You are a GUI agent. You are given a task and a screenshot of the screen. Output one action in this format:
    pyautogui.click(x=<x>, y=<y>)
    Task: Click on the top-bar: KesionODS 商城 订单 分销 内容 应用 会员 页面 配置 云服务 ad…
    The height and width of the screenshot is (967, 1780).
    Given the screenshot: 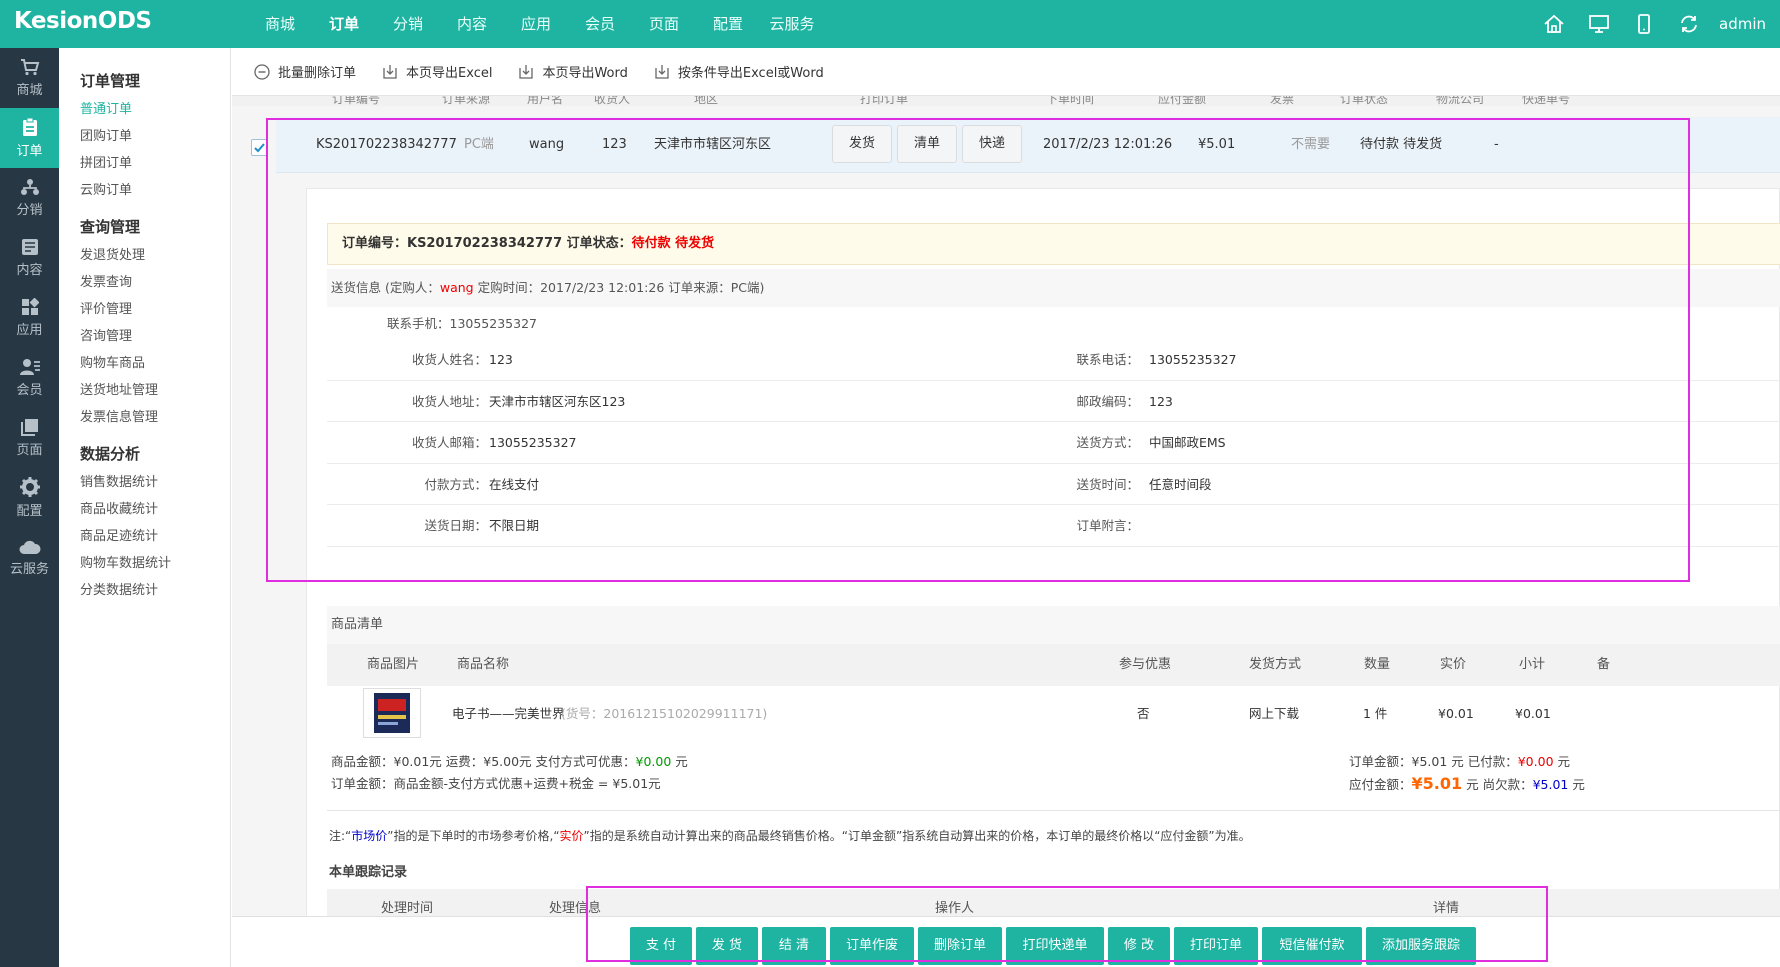 What is the action you would take?
    pyautogui.click(x=890, y=24)
    